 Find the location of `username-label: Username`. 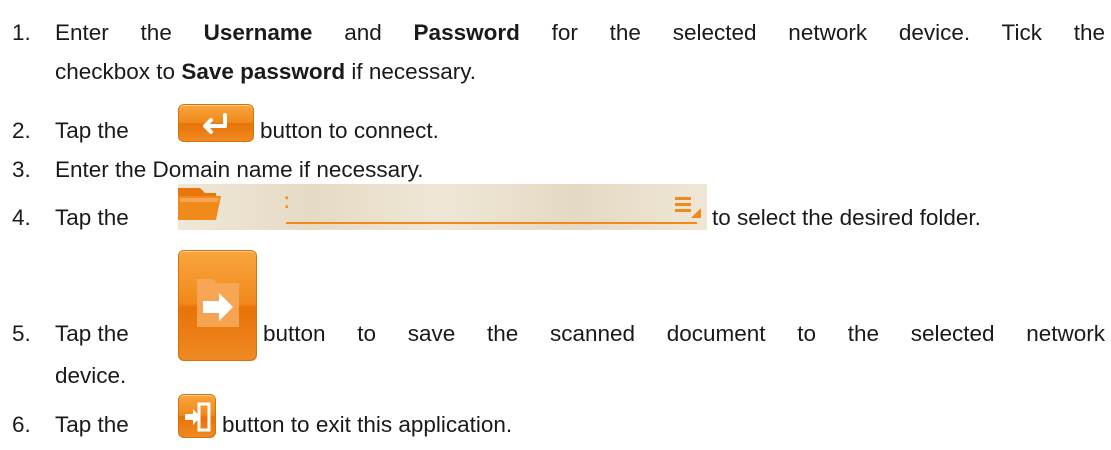

username-label: Username is located at coordinates (258, 32).